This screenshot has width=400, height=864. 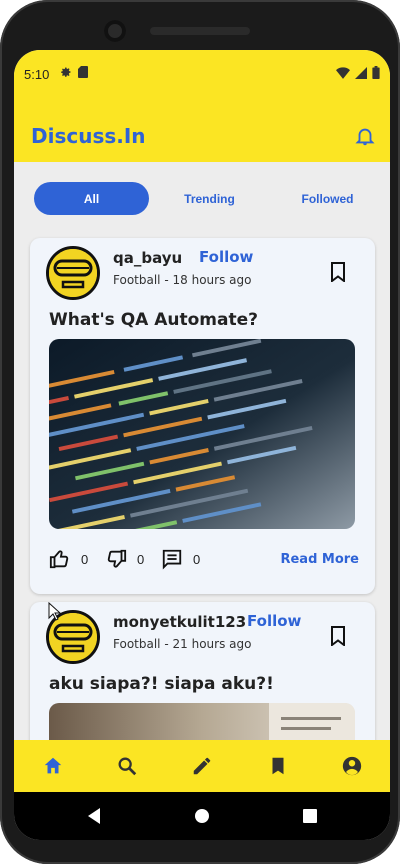 I want to click on book-pages-image, so click(x=202, y=721).